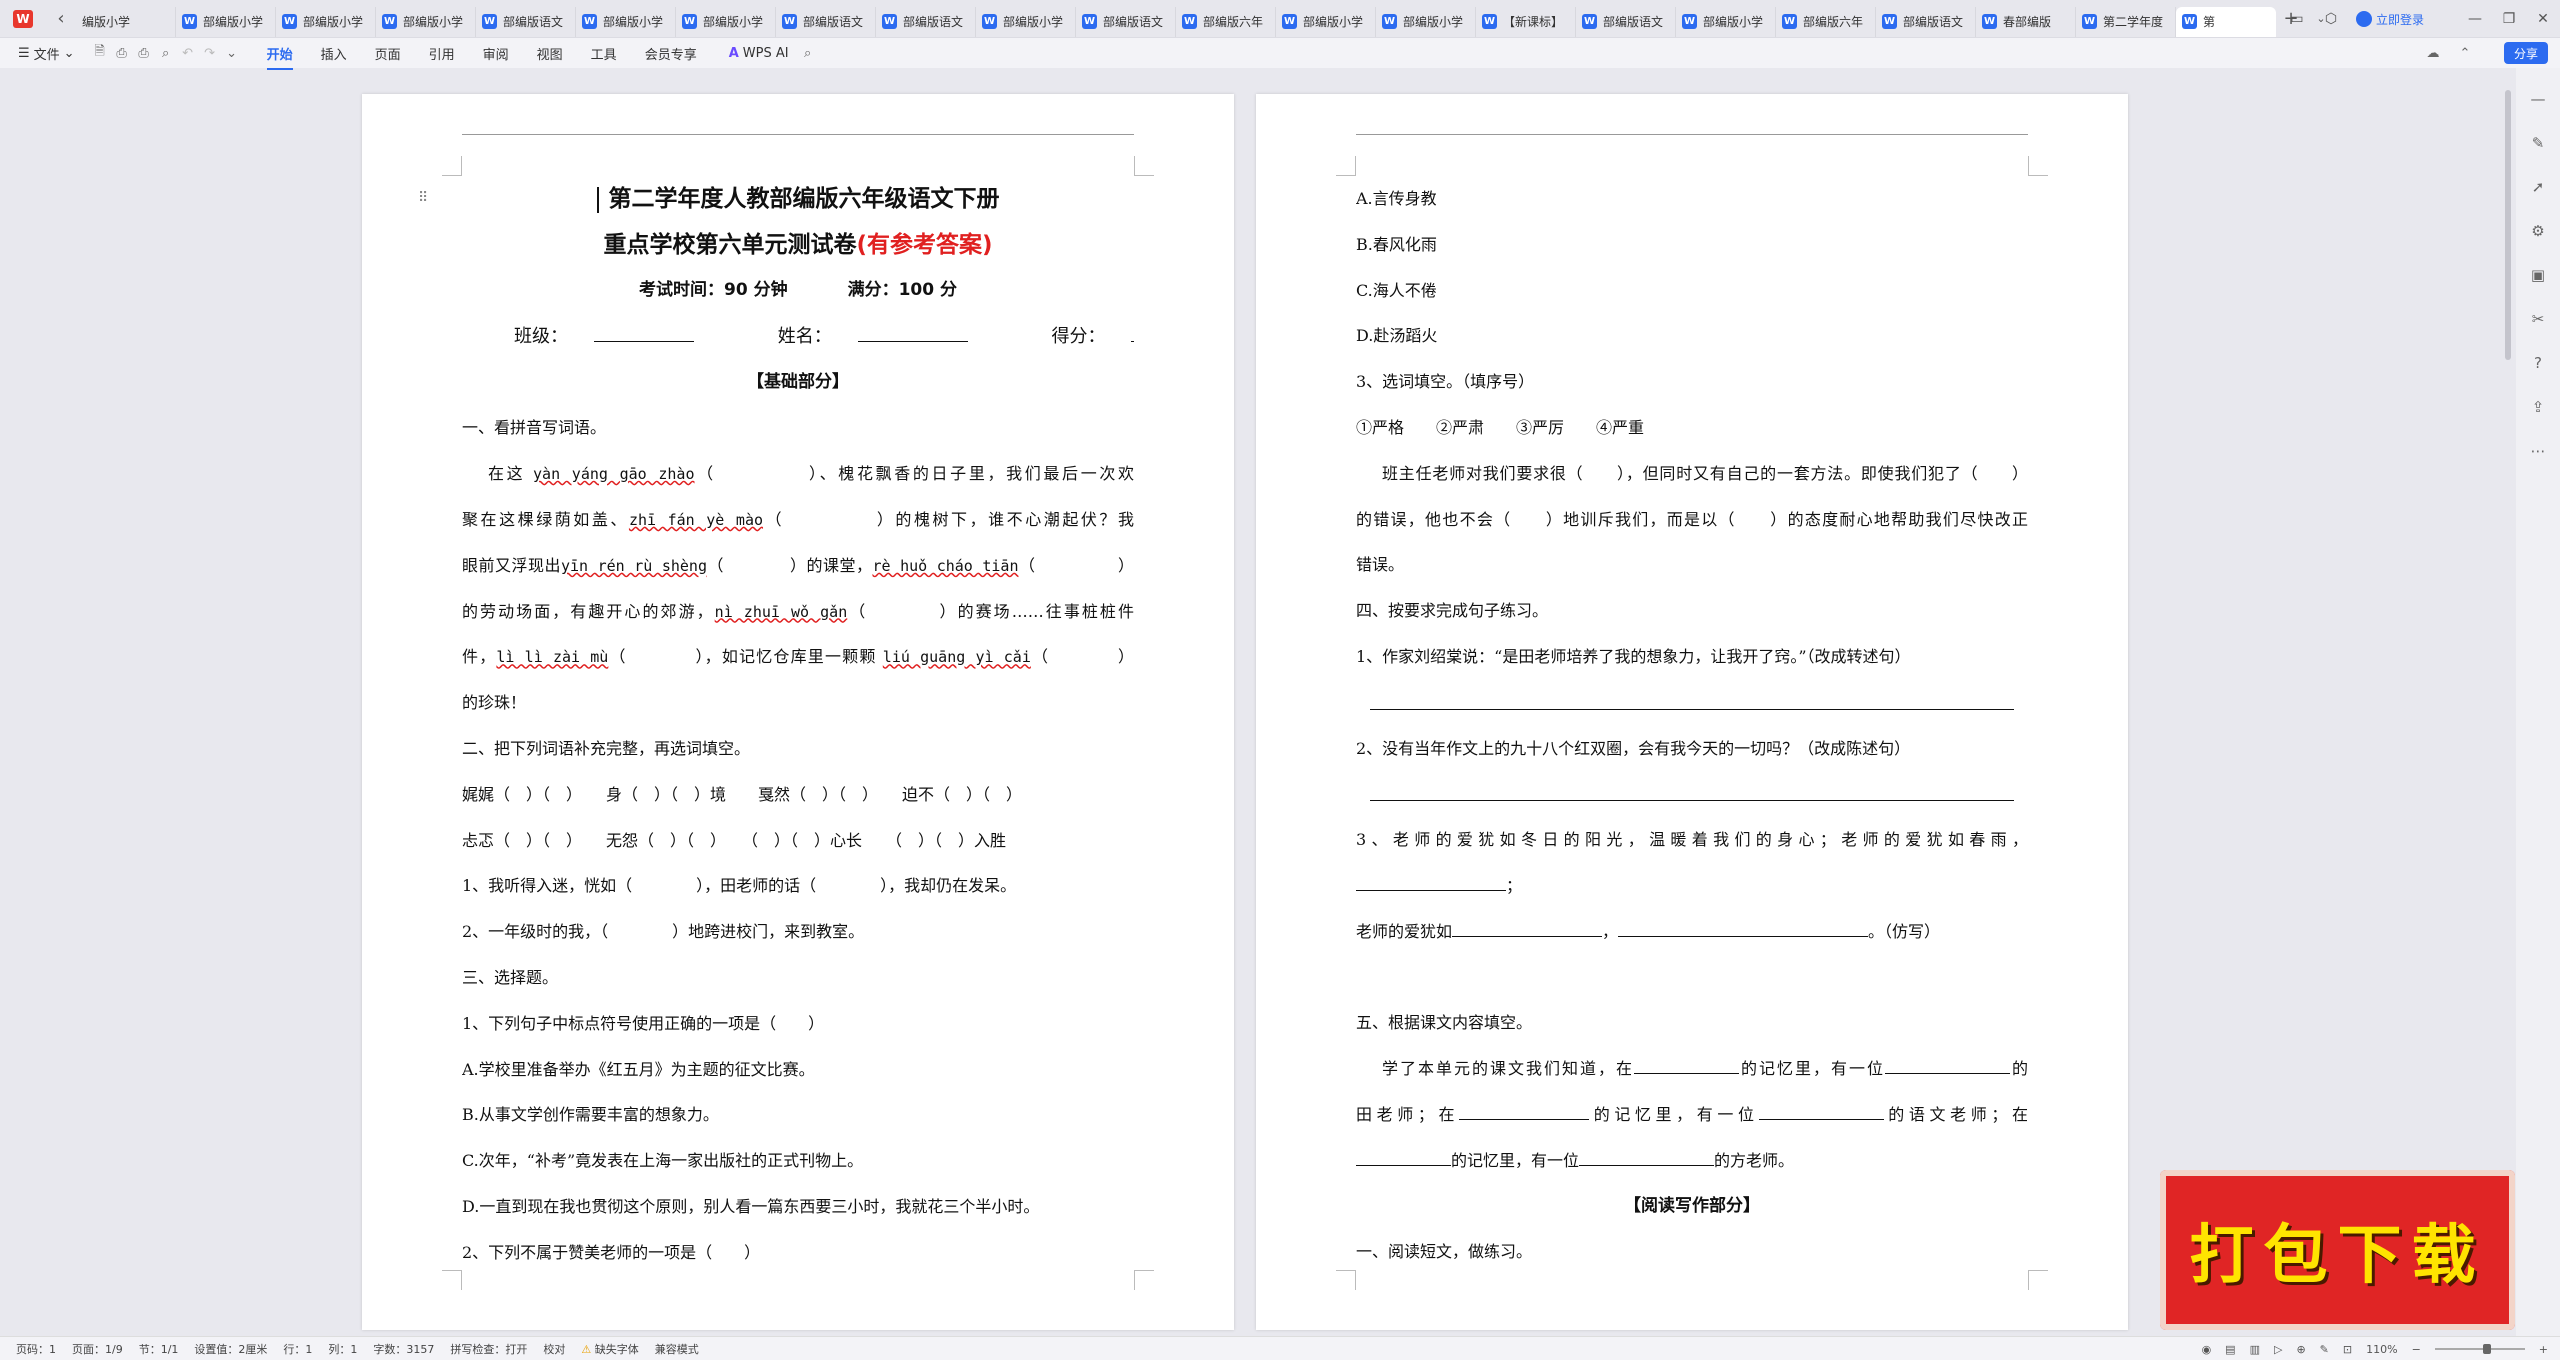  What do you see at coordinates (2509, 19) in the screenshot?
I see `restore-button: ❐` at bounding box center [2509, 19].